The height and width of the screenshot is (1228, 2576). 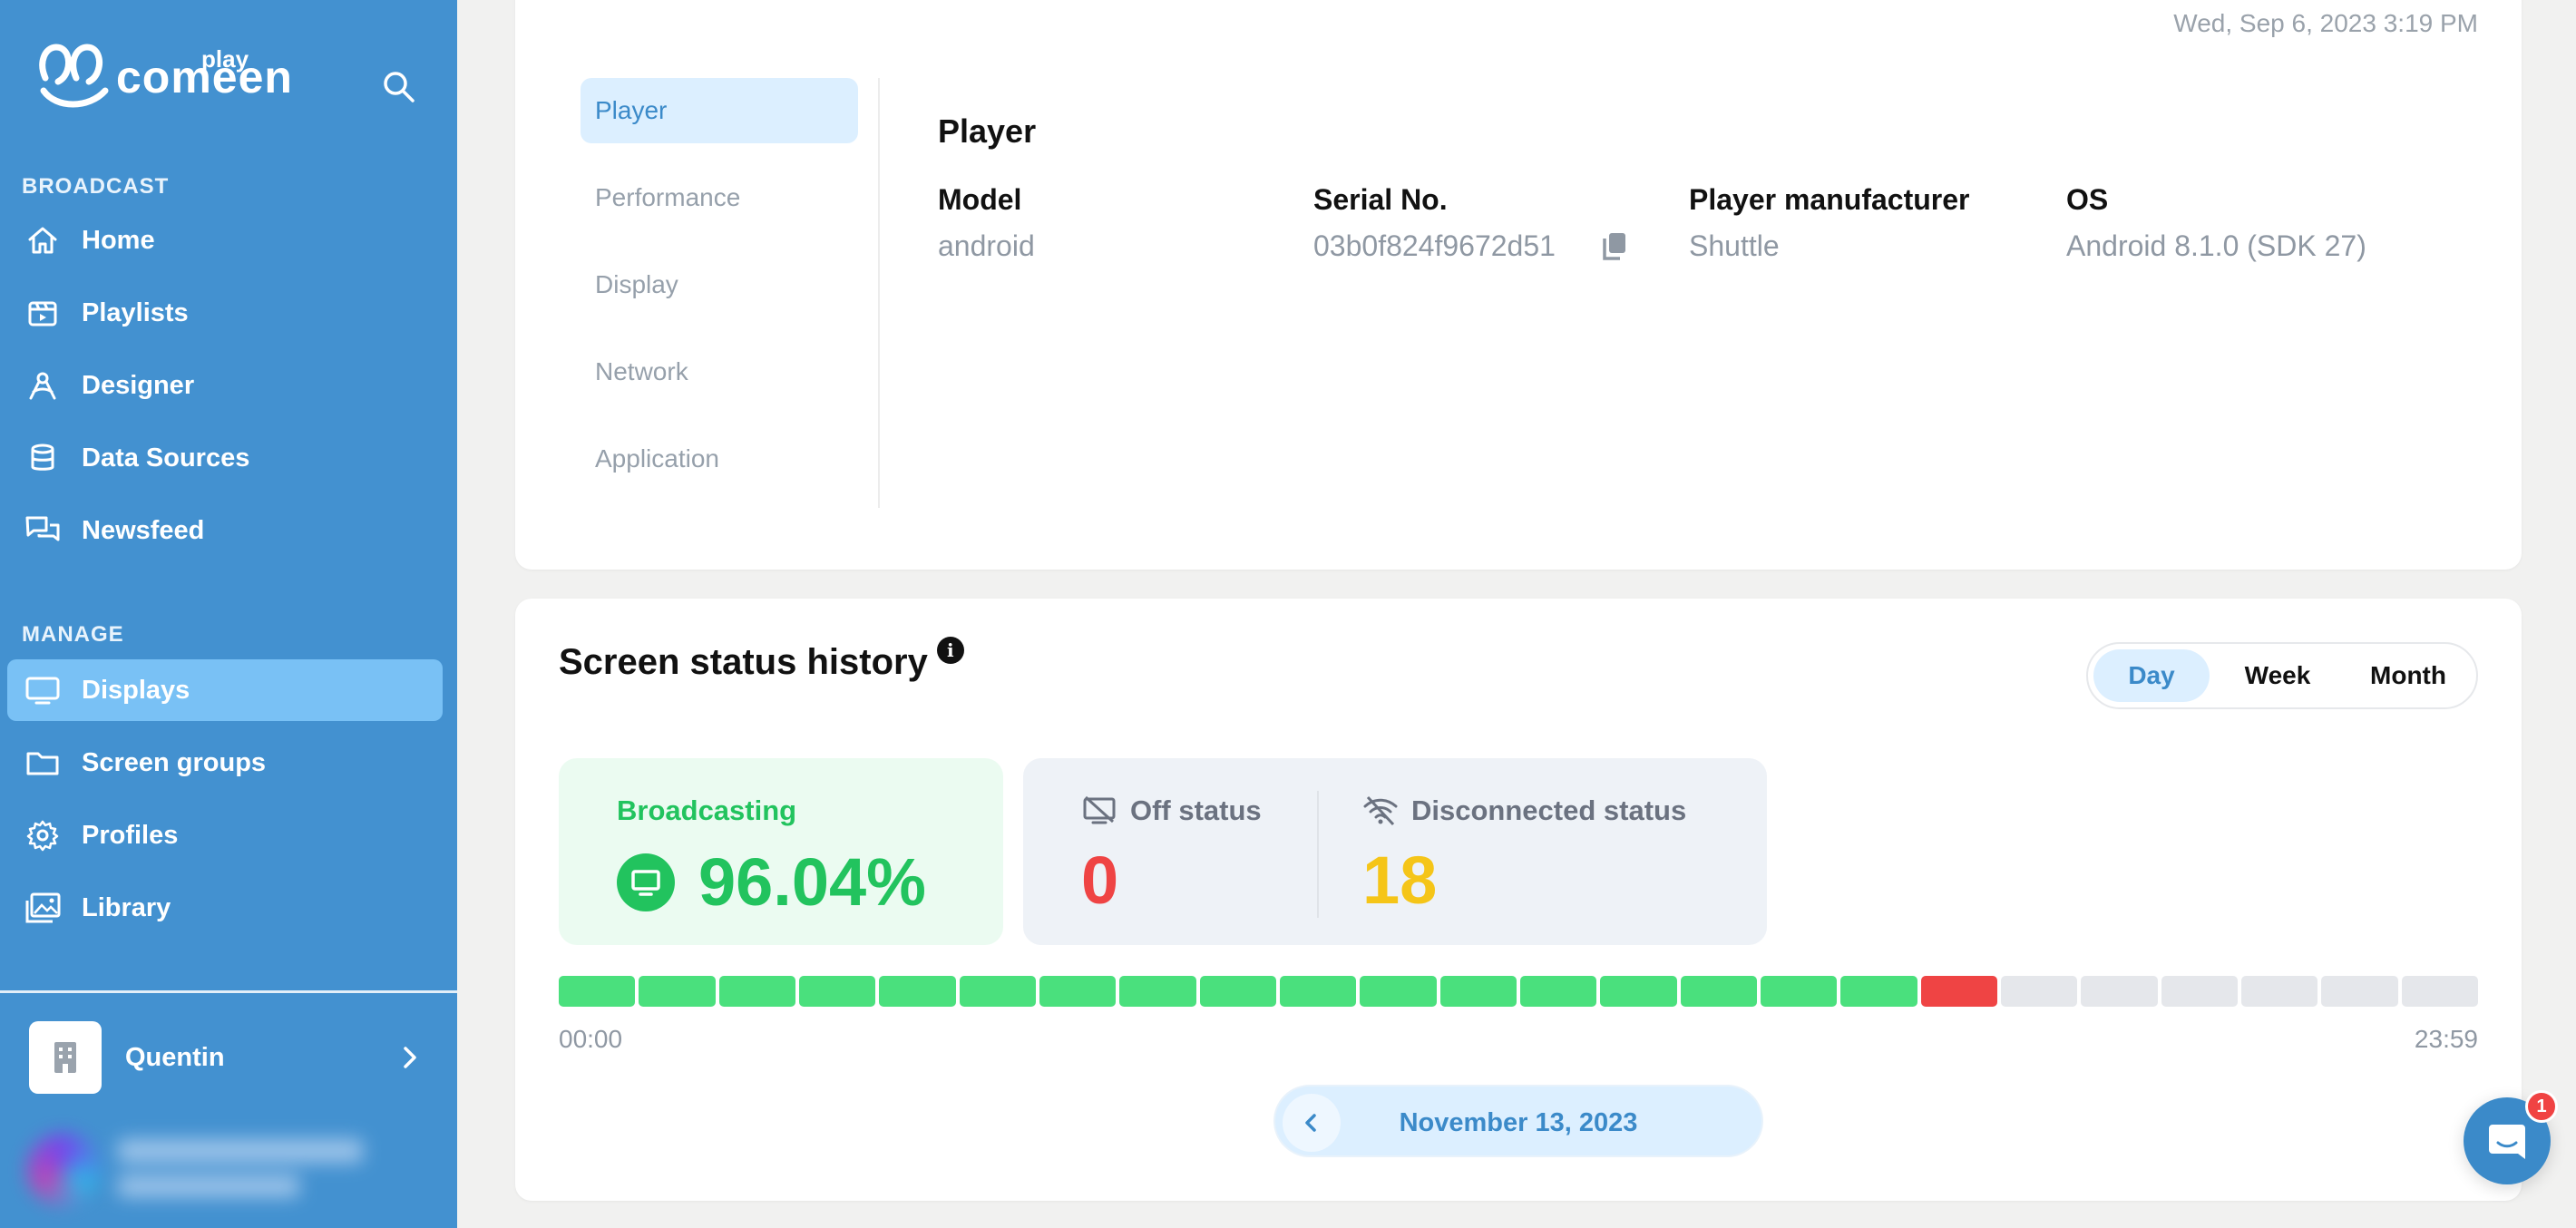 I want to click on info-icon: i, so click(x=950, y=650).